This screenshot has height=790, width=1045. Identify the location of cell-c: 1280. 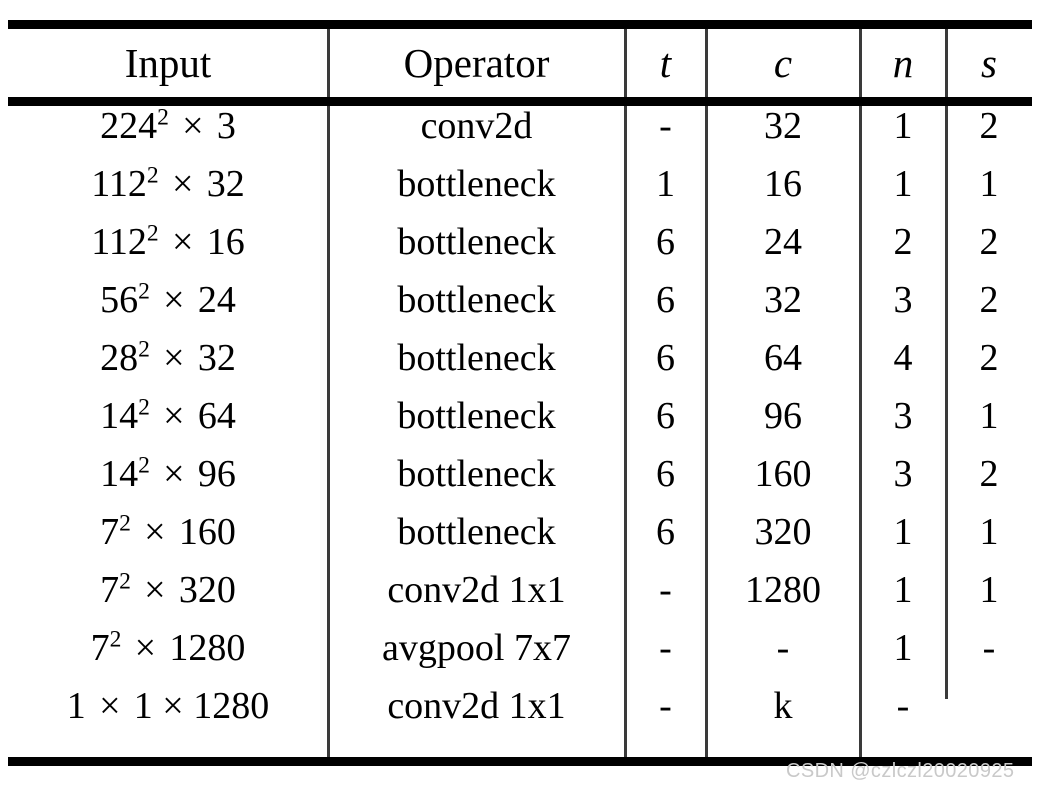
(783, 590).